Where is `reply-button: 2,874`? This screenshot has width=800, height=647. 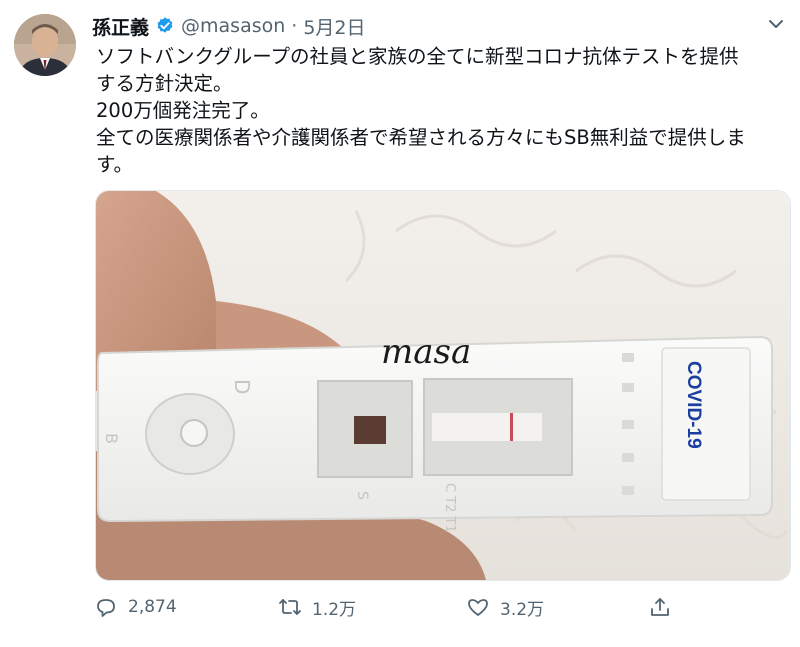 reply-button: 2,874 is located at coordinates (135, 607).